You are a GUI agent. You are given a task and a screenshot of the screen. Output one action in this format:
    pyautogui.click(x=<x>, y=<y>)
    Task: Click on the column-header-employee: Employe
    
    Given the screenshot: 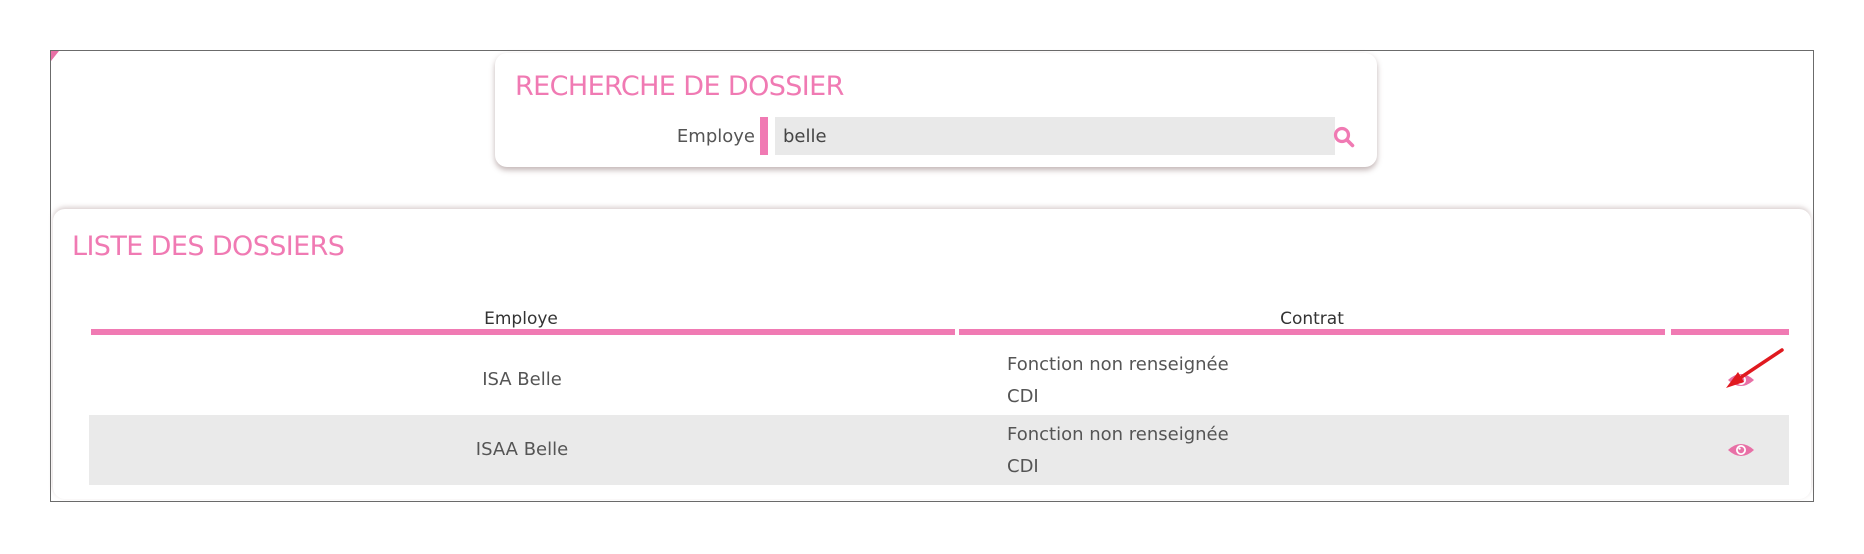 What is the action you would take?
    pyautogui.click(x=521, y=319)
    